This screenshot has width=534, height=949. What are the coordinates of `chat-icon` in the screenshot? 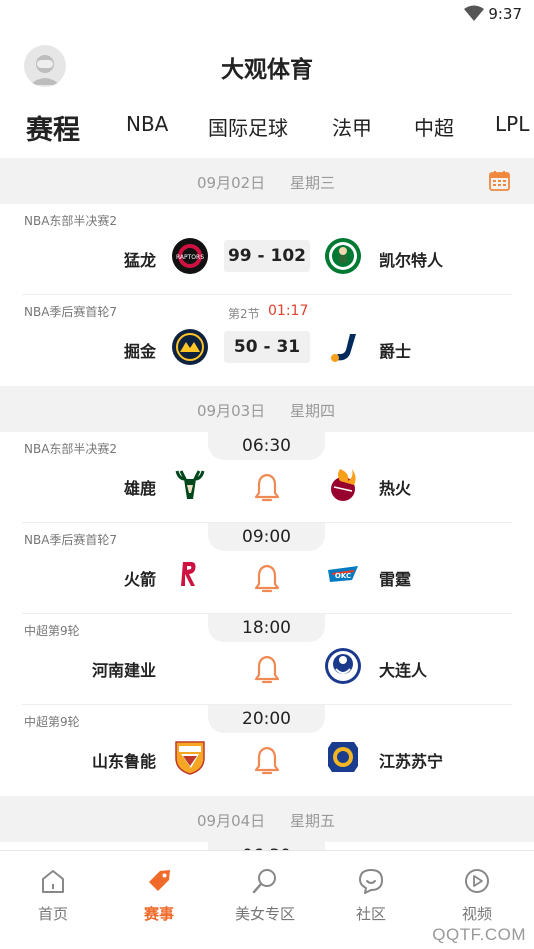 It's located at (371, 881).